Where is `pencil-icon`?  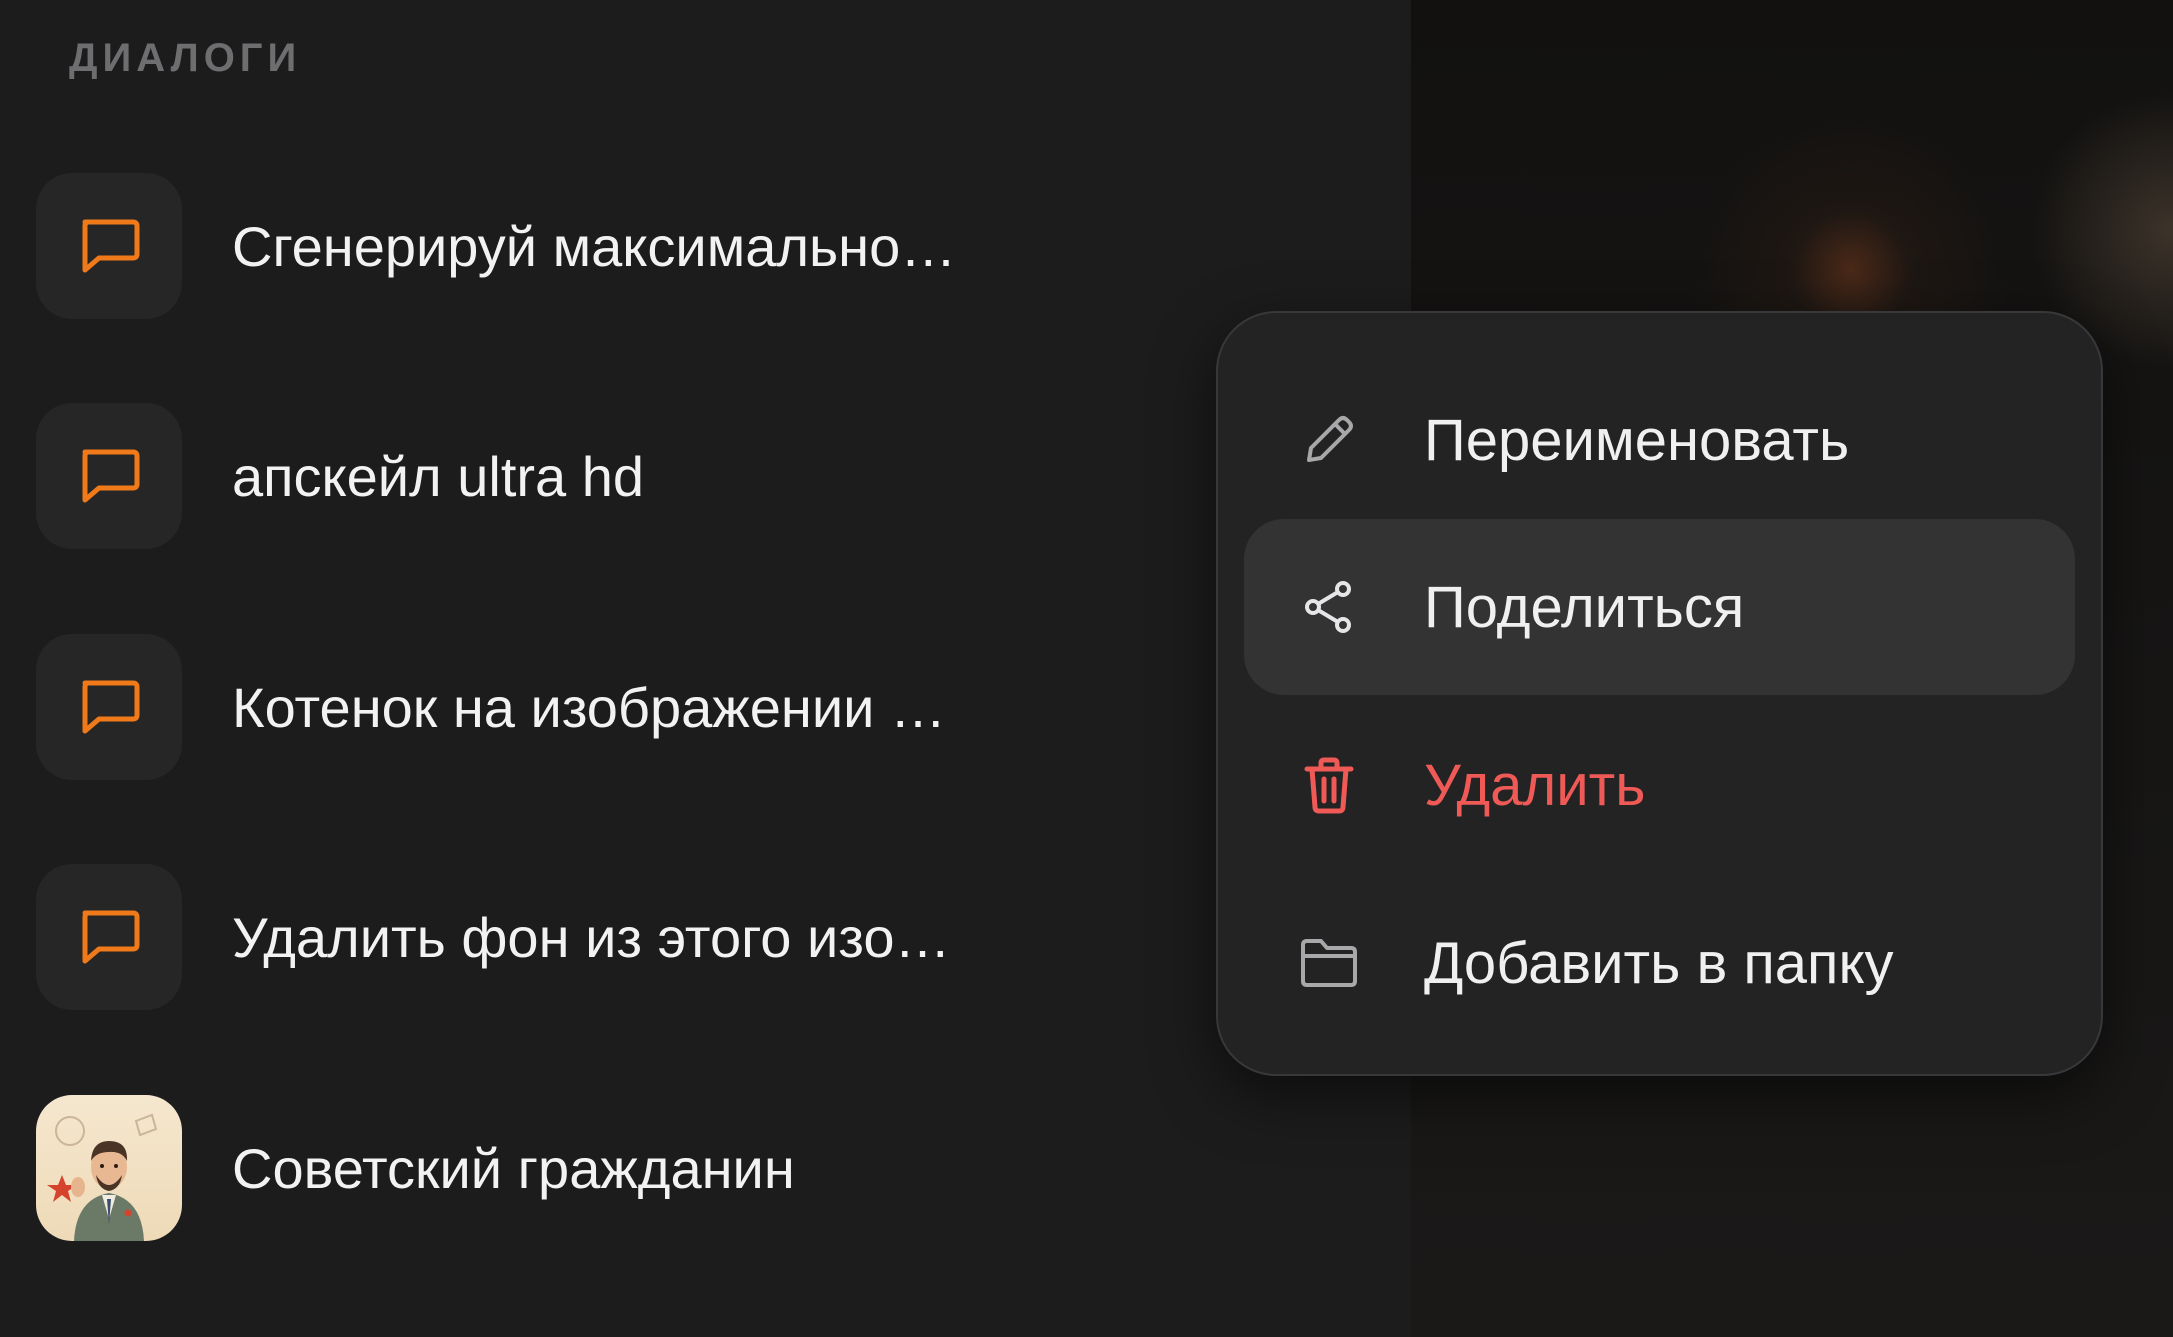 pencil-icon is located at coordinates (1329, 440).